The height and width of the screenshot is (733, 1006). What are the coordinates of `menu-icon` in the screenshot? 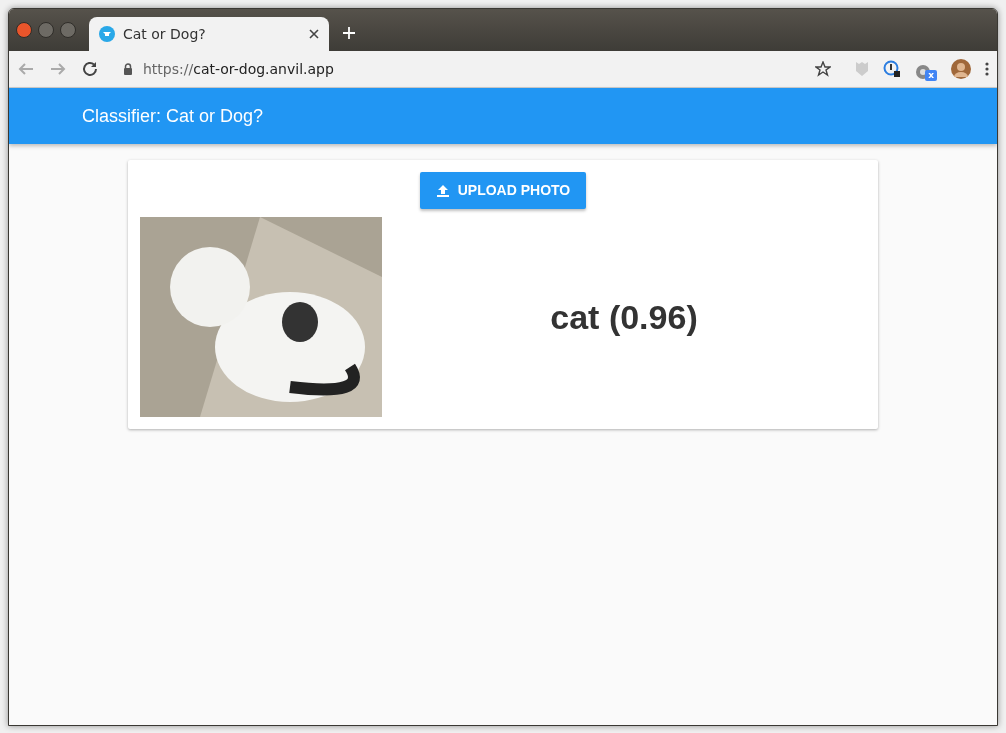 It's located at (987, 69).